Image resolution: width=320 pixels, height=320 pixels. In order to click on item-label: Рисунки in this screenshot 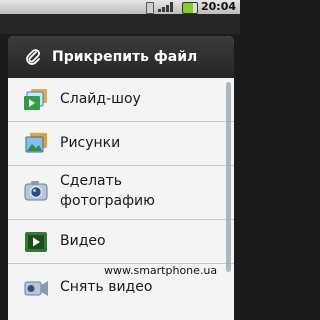, I will do `click(90, 143)`.